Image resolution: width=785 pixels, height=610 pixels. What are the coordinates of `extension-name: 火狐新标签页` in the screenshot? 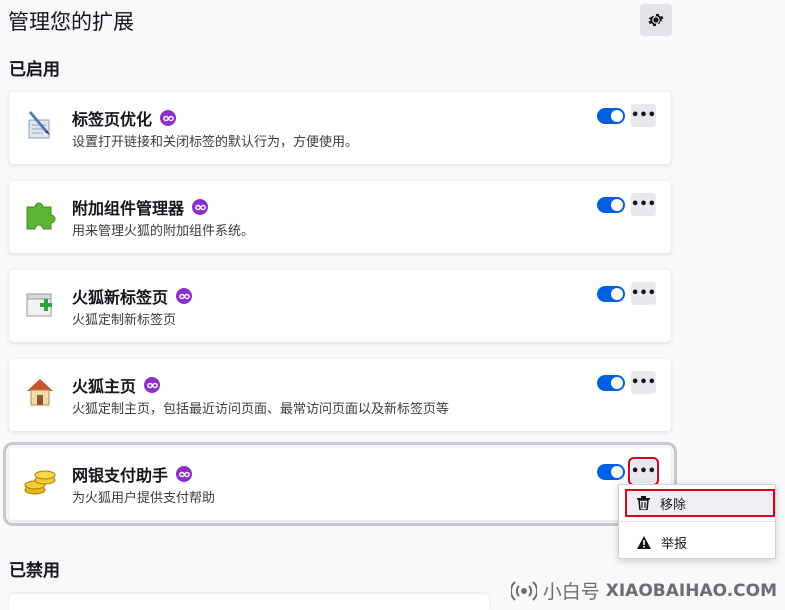 It's located at (120, 297).